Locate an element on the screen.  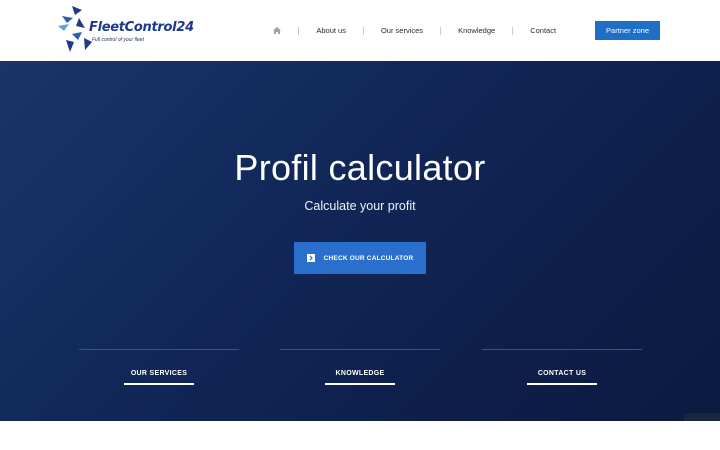
logo-name: FleetControl24 is located at coordinates (141, 27).